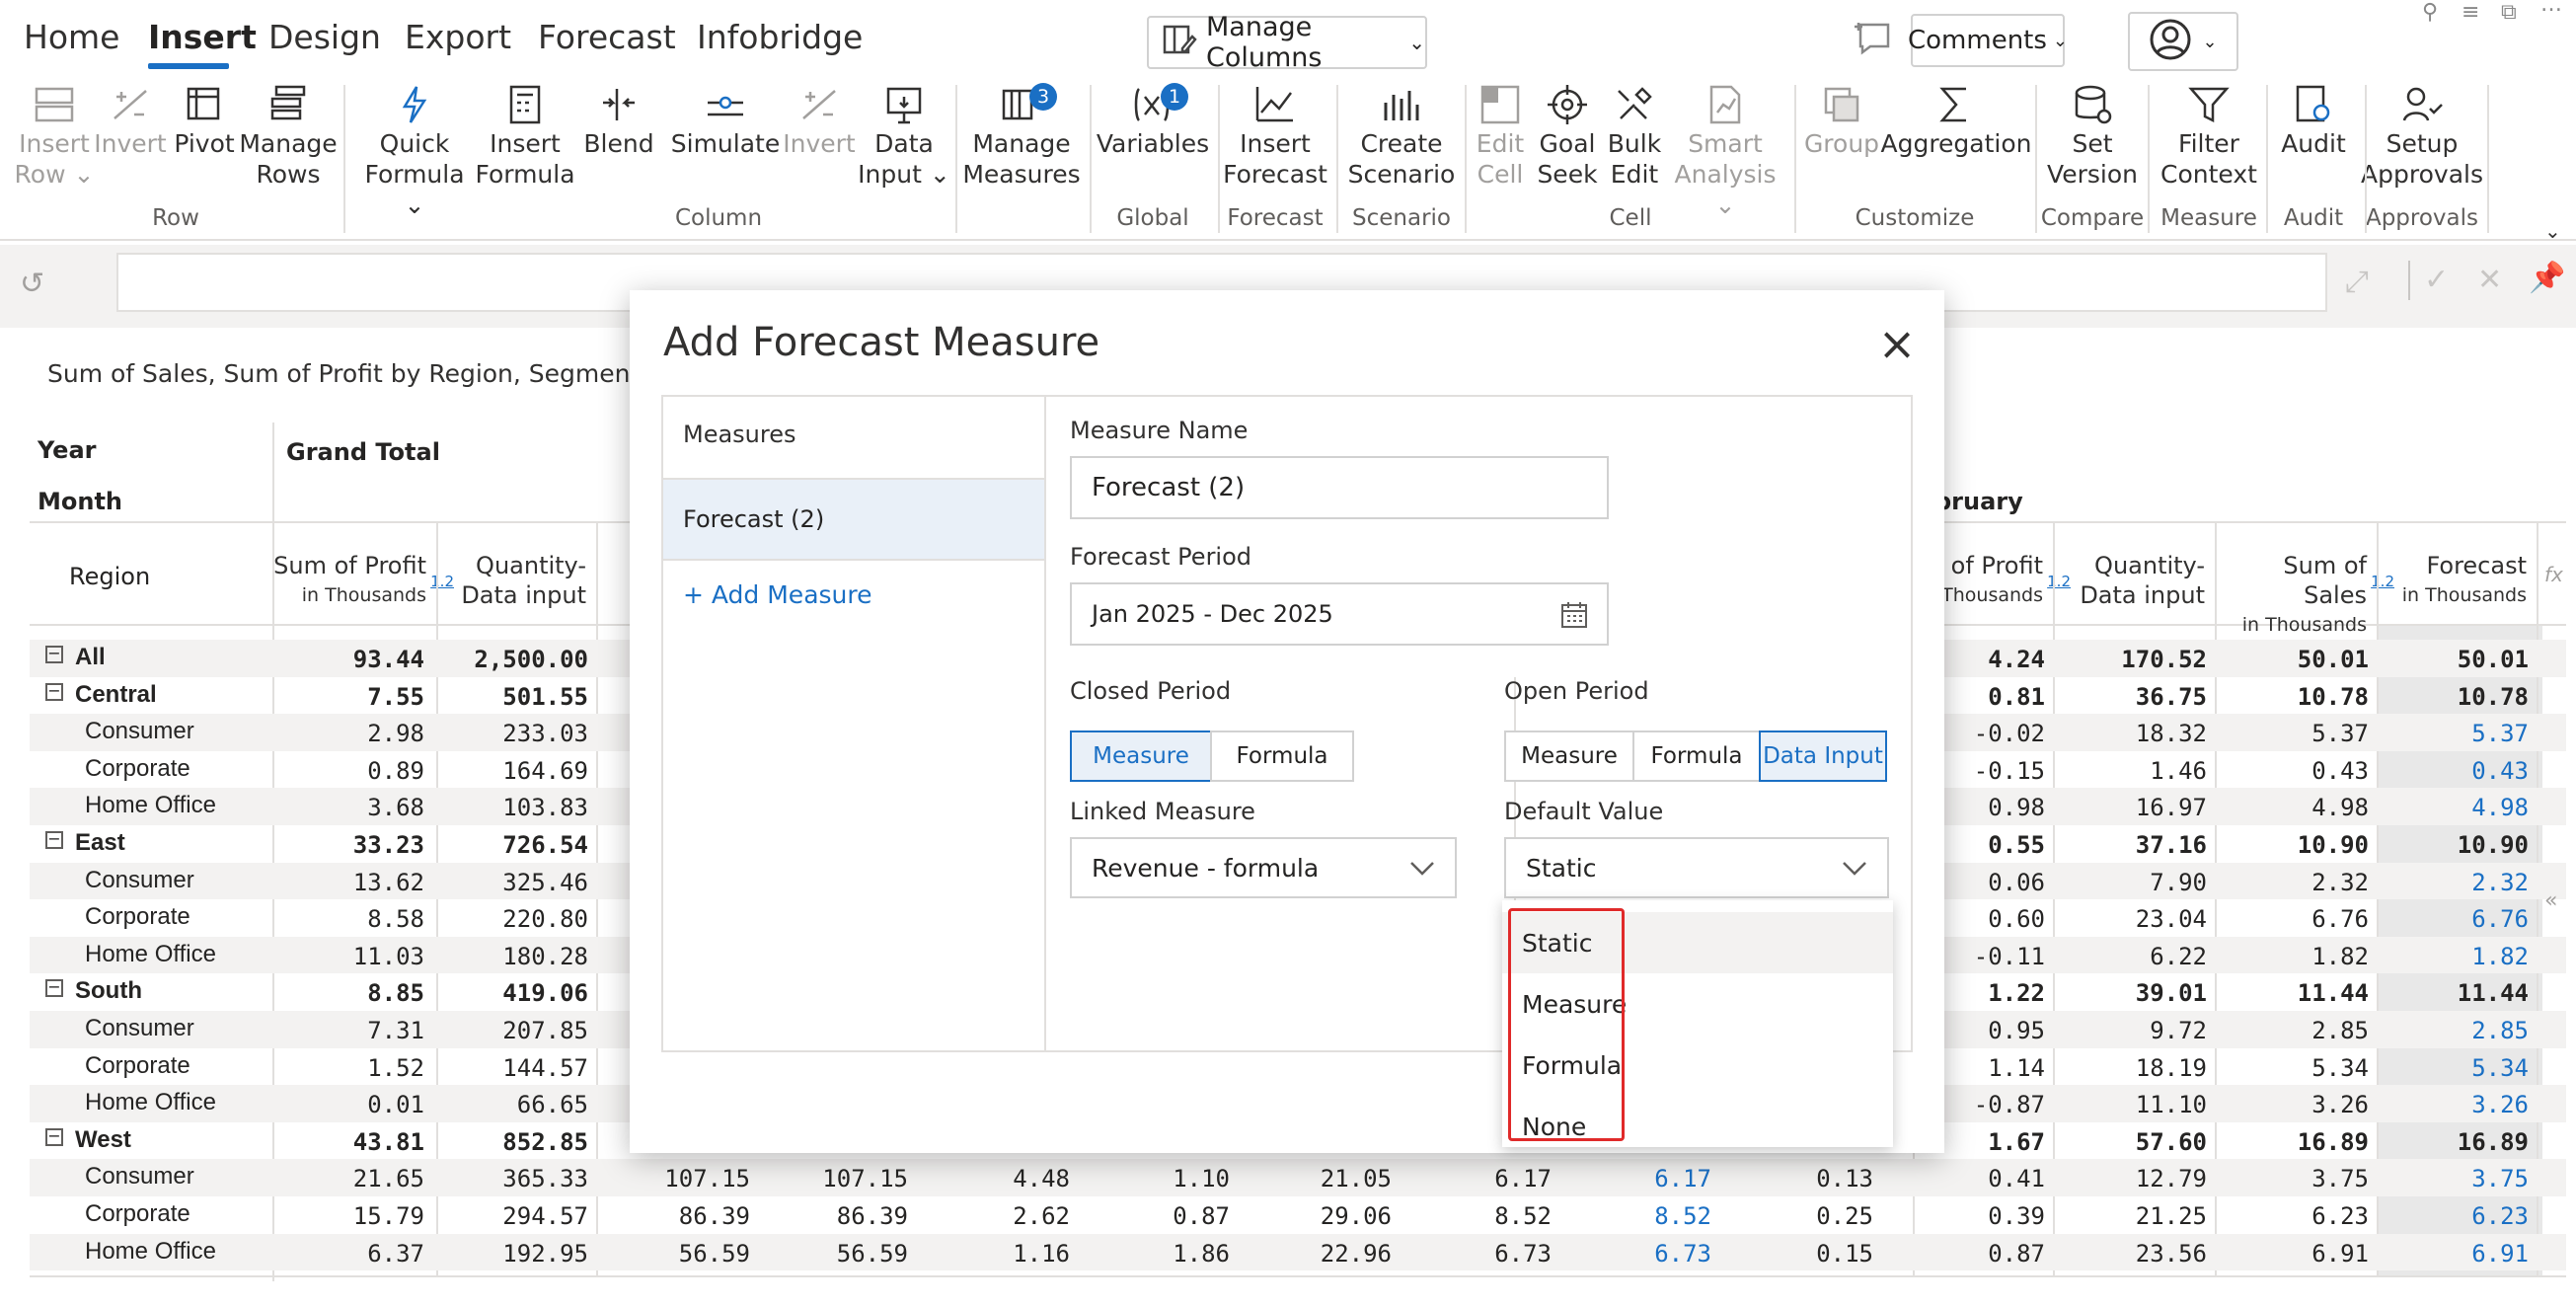 Image resolution: width=2576 pixels, height=1307 pixels. I want to click on table-cell: 10.90, so click(2493, 845).